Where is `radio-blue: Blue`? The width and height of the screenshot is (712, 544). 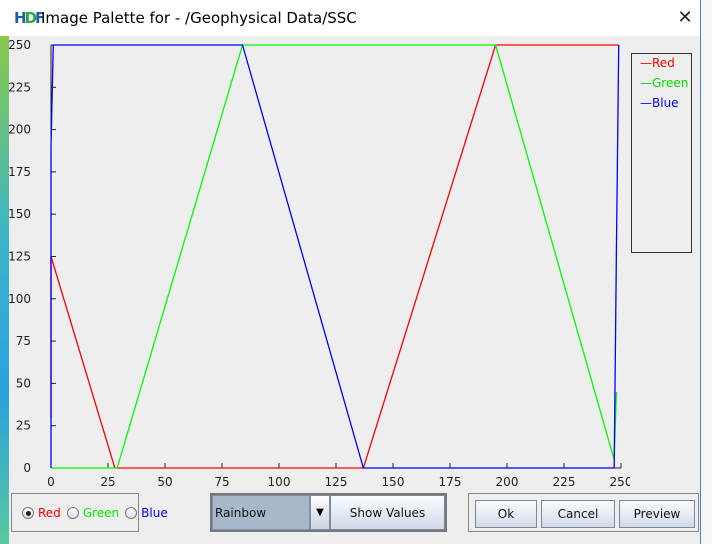 radio-blue: Blue is located at coordinates (146, 513).